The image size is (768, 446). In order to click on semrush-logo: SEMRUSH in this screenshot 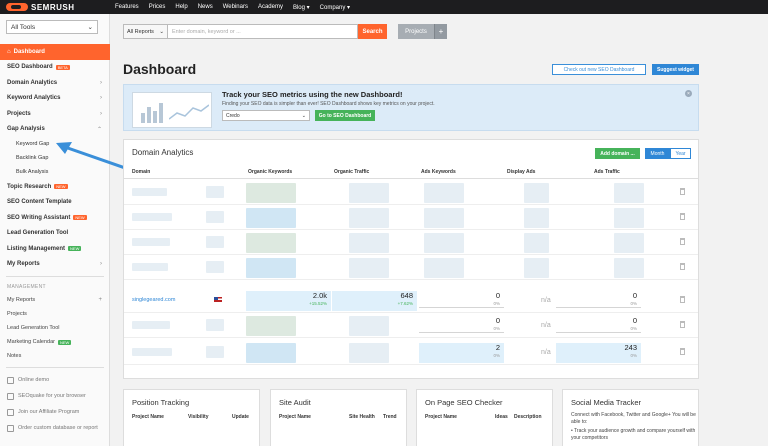, I will do `click(40, 7)`.